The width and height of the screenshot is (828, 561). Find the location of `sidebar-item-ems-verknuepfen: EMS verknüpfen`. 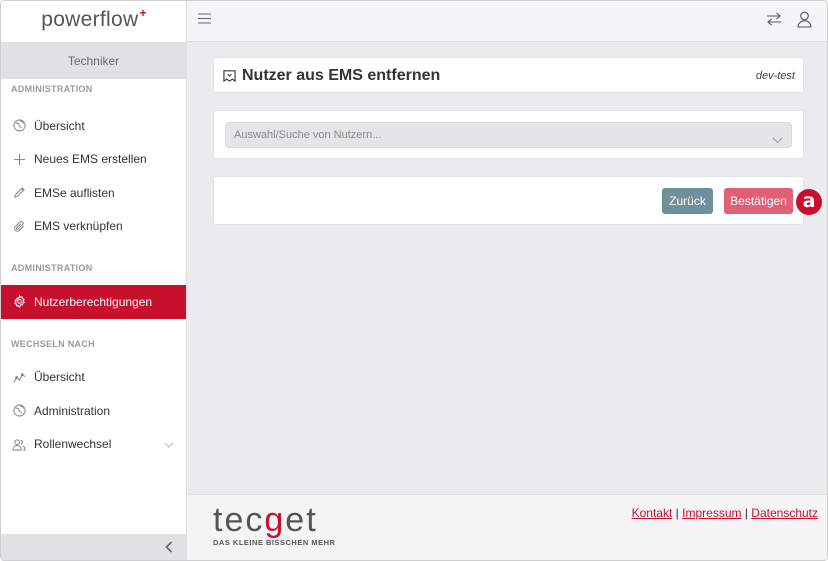

sidebar-item-ems-verknuepfen: EMS verknüpfen is located at coordinates (93, 227).